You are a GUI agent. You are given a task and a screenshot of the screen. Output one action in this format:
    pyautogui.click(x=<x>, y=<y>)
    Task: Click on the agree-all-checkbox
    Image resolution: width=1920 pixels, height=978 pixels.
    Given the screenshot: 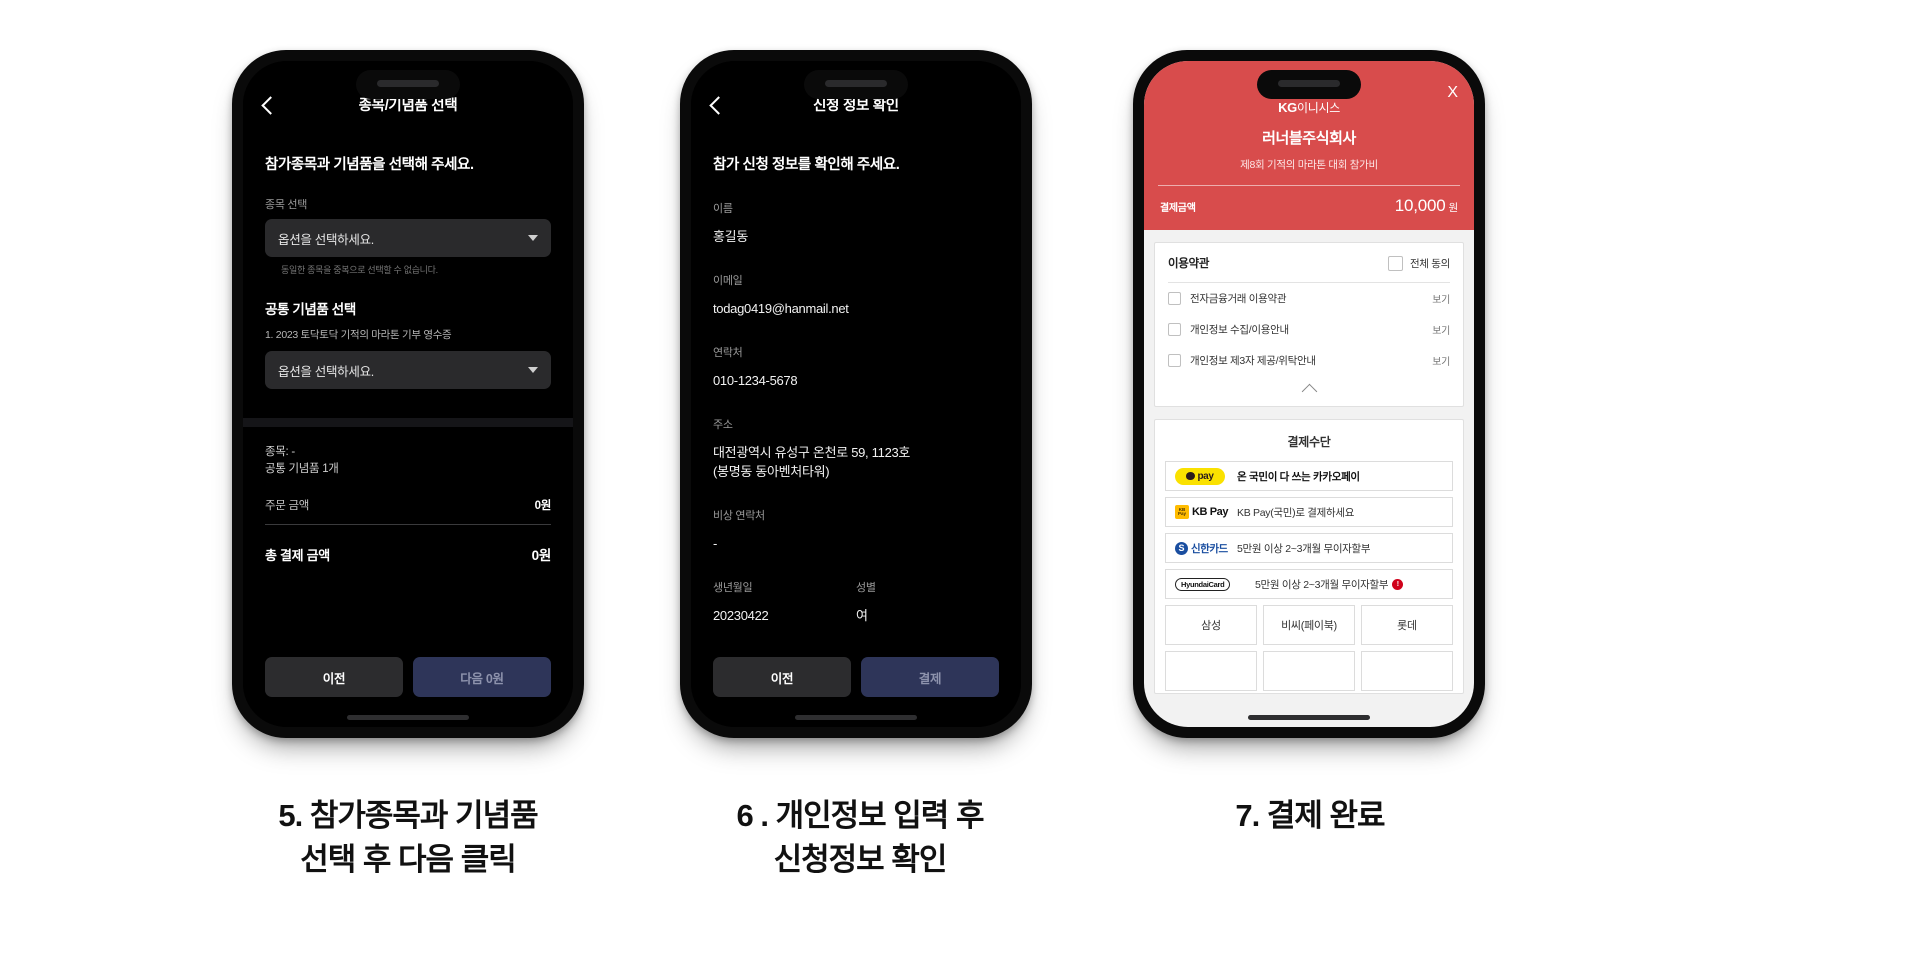 What is the action you would take?
    pyautogui.click(x=1395, y=263)
    